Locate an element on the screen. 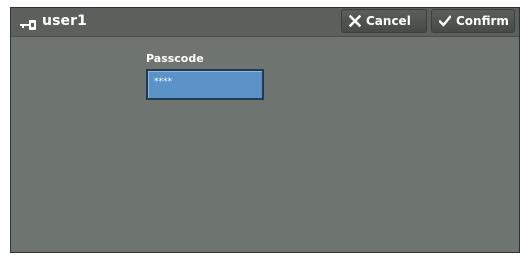 The width and height of the screenshot is (522, 255). cancel-button-label: Cancel is located at coordinates (388, 21).